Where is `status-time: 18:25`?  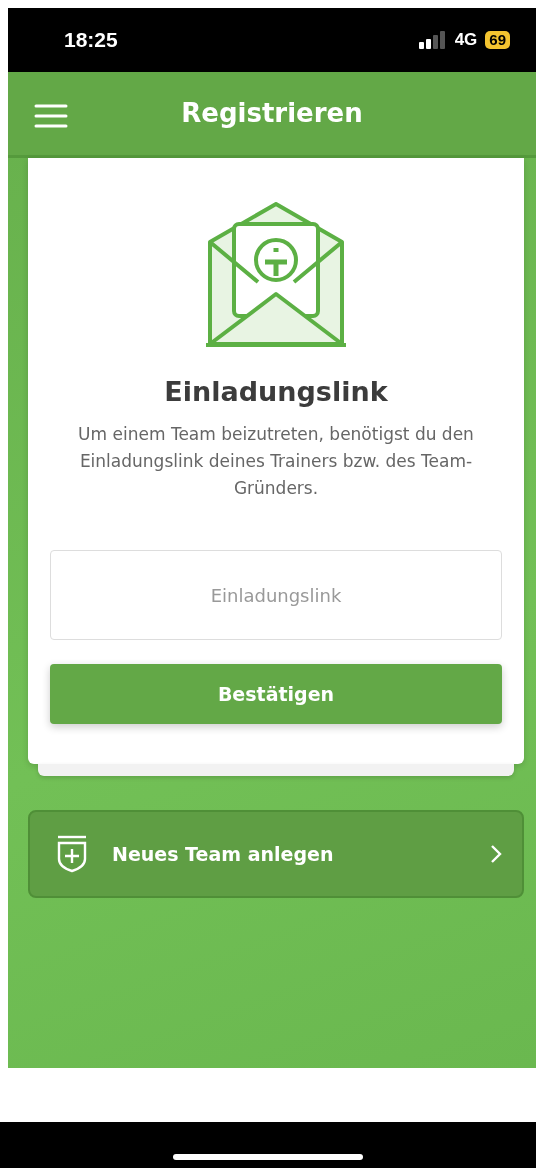
status-time: 18:25 is located at coordinates (91, 40).